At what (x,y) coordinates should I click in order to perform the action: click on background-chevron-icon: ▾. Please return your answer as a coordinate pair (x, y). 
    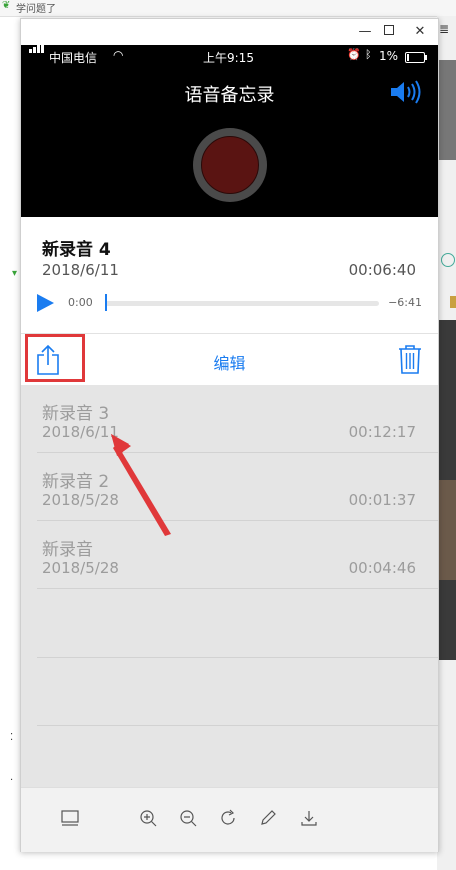
    Looking at the image, I should click on (15, 273).